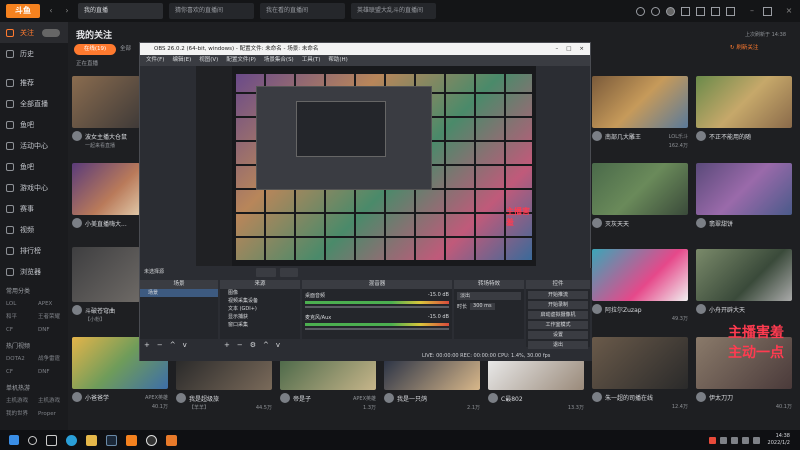 Image resolution: width=800 pixels, height=450 pixels. Describe the element at coordinates (51, 11) in the screenshot. I see `back-icon: ‹` at that location.